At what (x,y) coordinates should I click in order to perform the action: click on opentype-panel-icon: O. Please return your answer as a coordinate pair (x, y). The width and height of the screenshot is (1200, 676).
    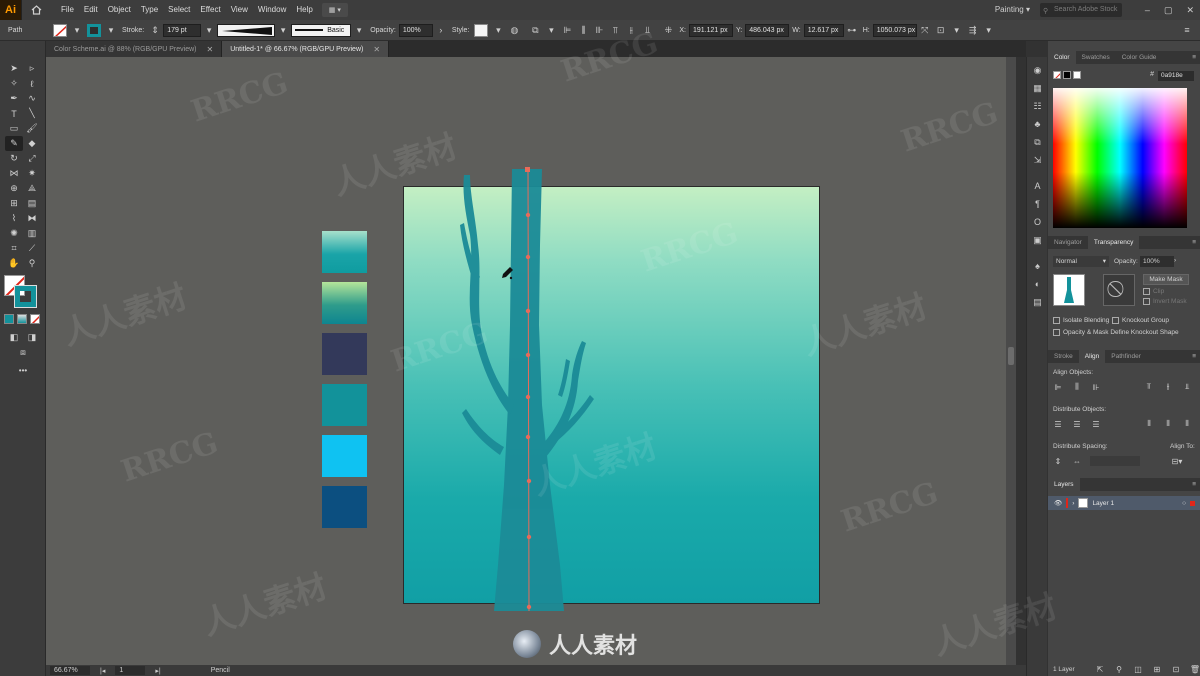
    Looking at the image, I should click on (1037, 222).